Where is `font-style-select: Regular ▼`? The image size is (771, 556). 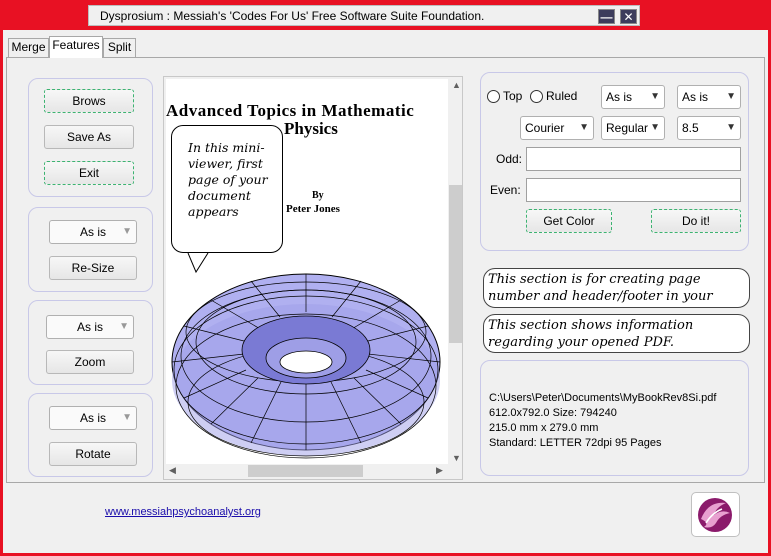 font-style-select: Regular ▼ is located at coordinates (633, 128).